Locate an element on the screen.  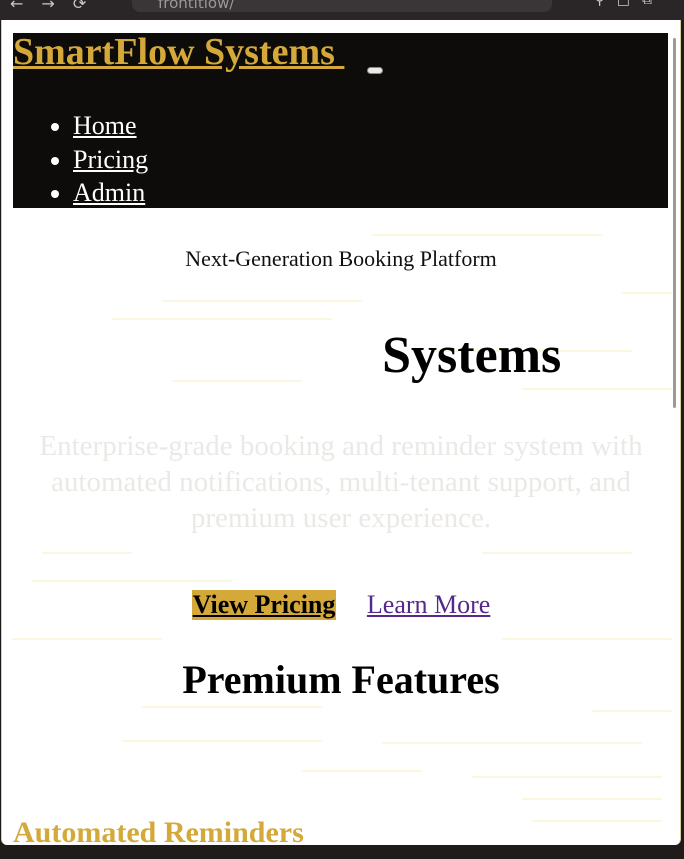
main-nav: Home Pricing Admin is located at coordinates (90, 159).